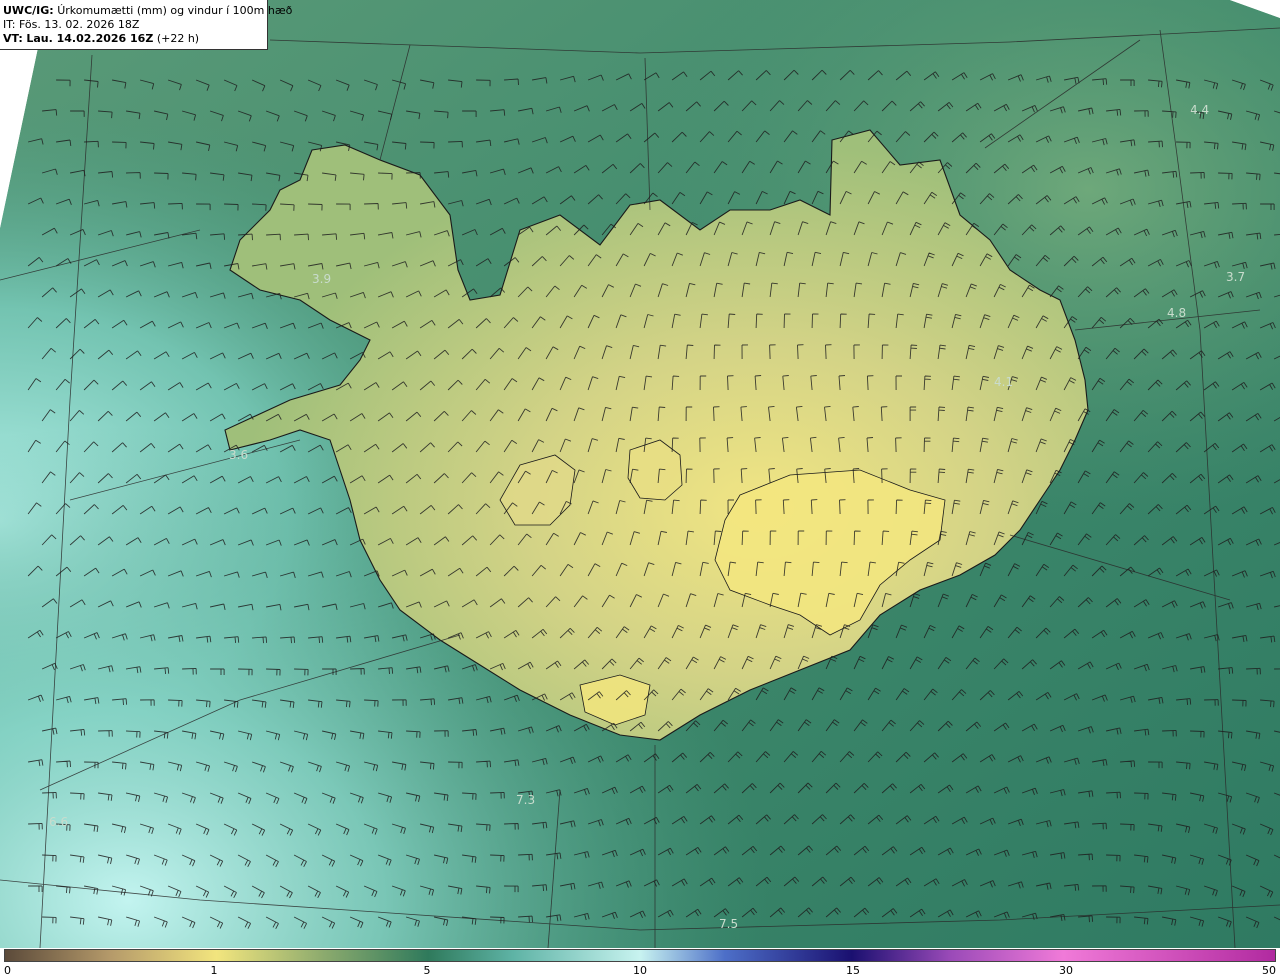 The image size is (1280, 978). Describe the element at coordinates (1199, 110) in the screenshot. I see `value-label-north-east-sea: 4.4` at that location.